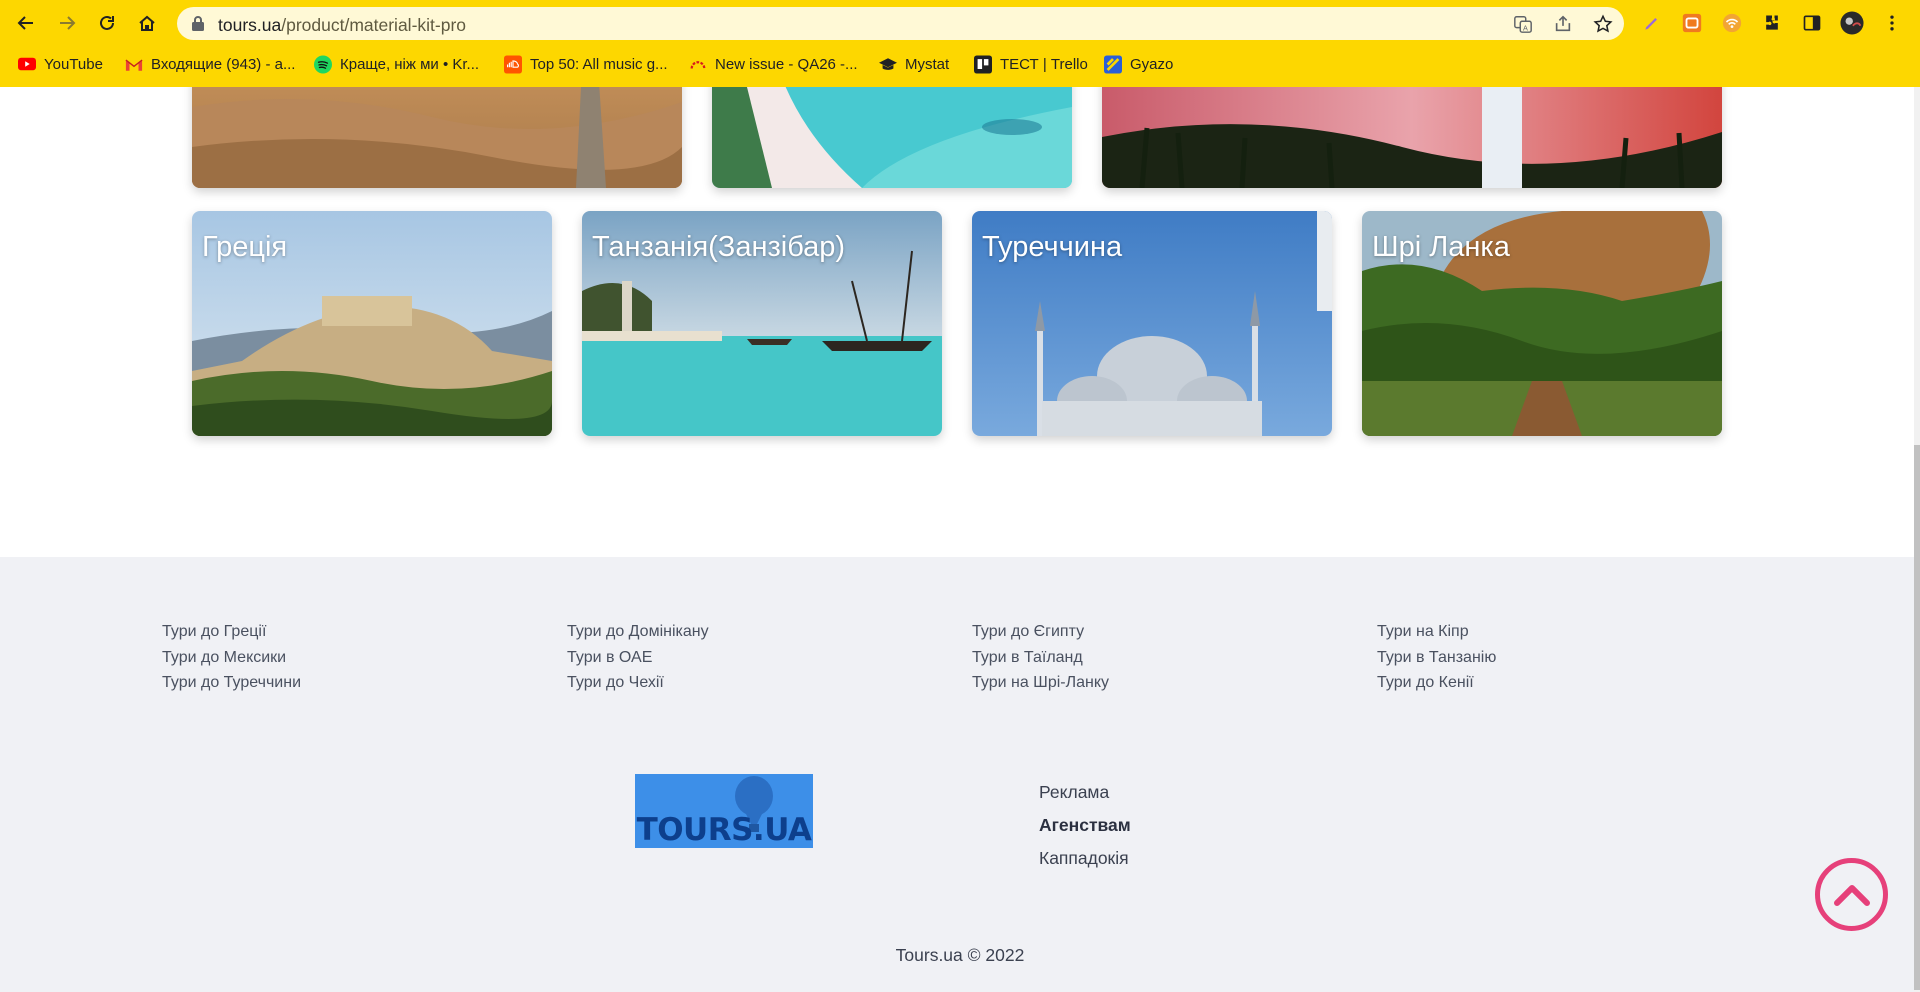 This screenshot has height=992, width=1920. What do you see at coordinates (73, 64) in the screenshot?
I see `bookmark-label: YouTube` at bounding box center [73, 64].